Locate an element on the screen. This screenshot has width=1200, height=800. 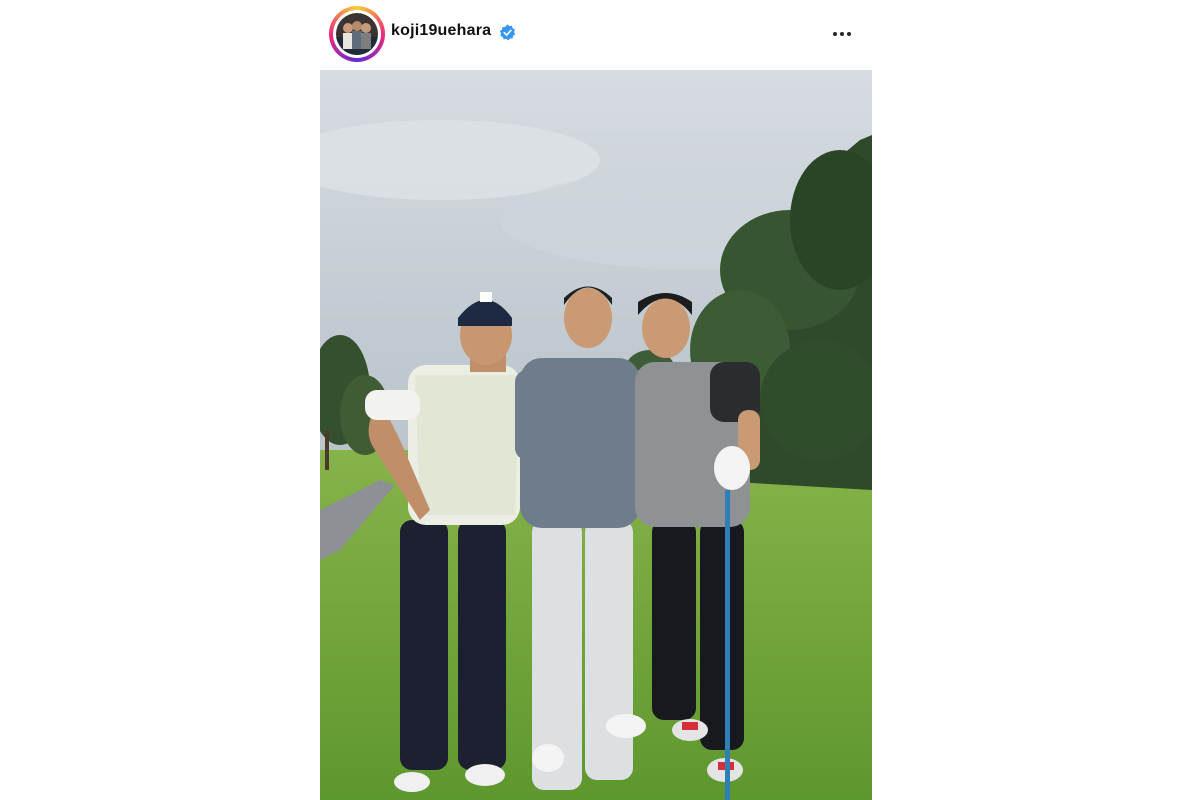
post-header: koji19uehara is located at coordinates (596, 35).